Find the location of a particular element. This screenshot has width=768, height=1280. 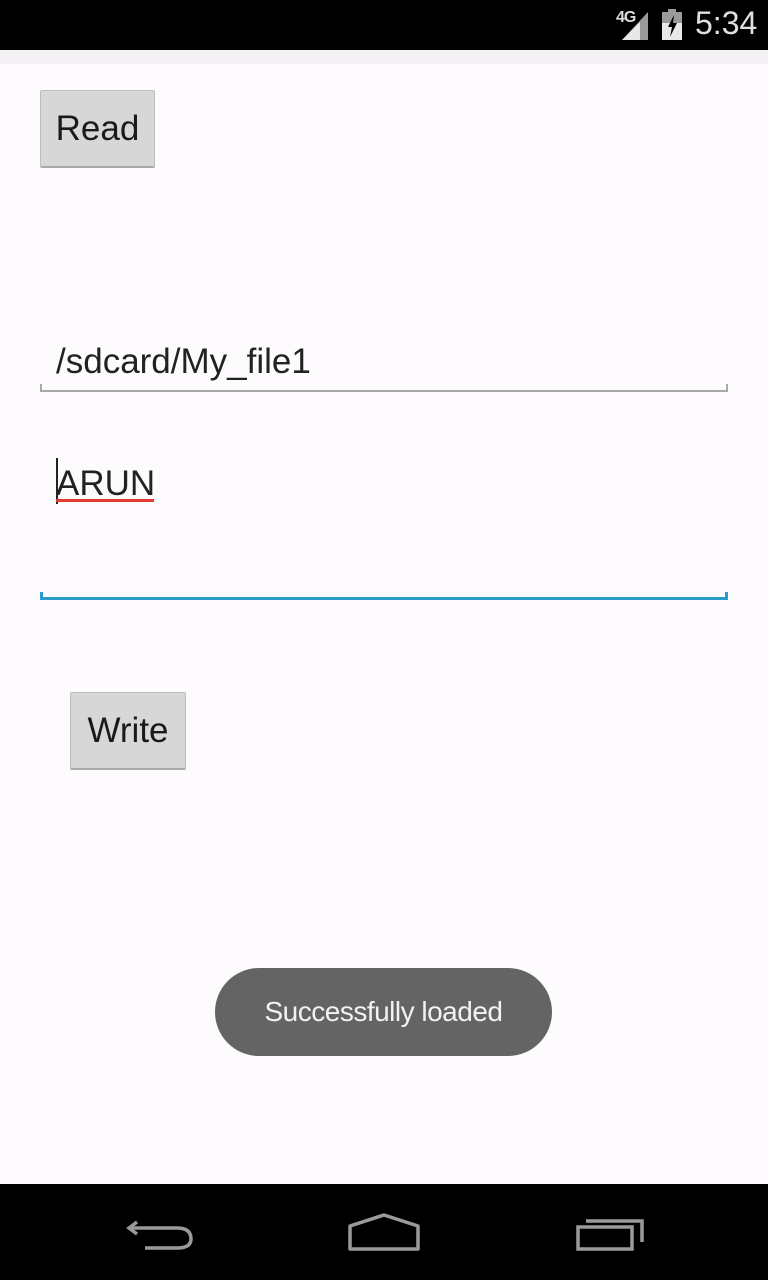

input-underline is located at coordinates (384, 391).